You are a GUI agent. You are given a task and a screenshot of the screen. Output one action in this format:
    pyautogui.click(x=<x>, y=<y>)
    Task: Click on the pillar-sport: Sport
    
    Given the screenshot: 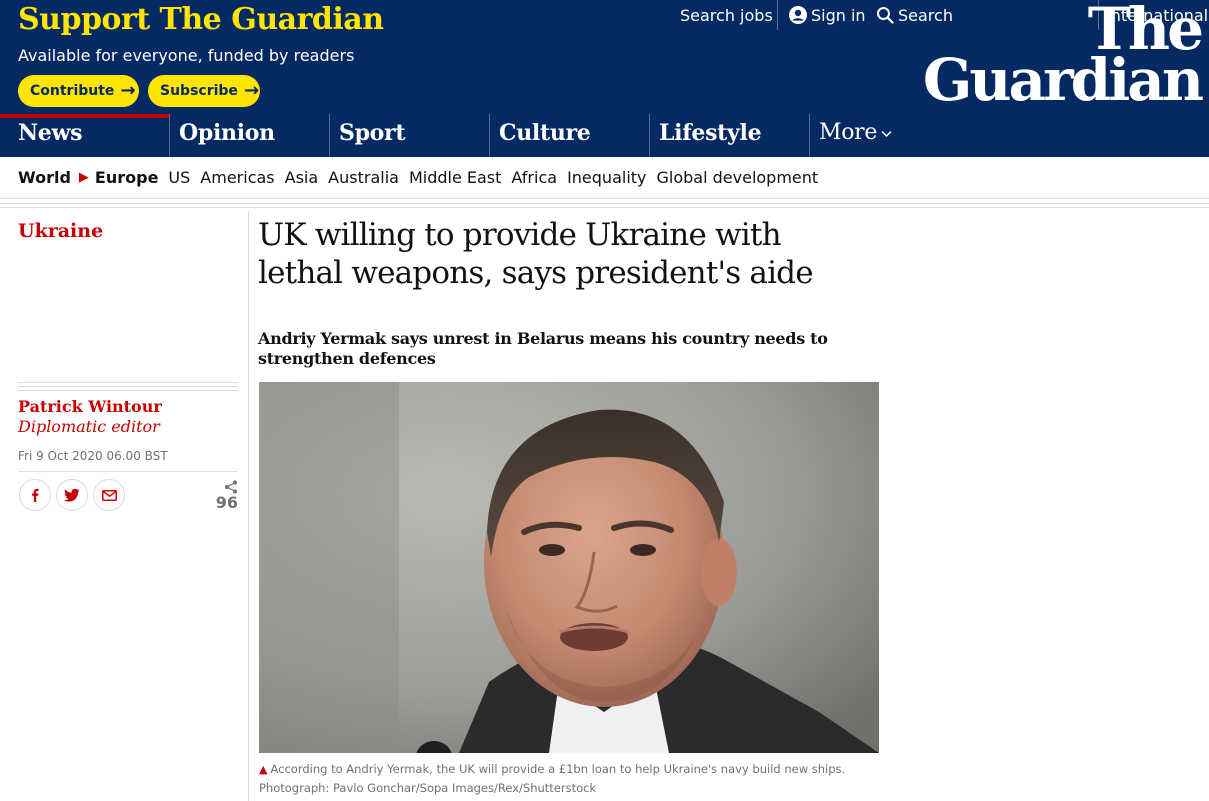 What is the action you would take?
    pyautogui.click(x=409, y=135)
    